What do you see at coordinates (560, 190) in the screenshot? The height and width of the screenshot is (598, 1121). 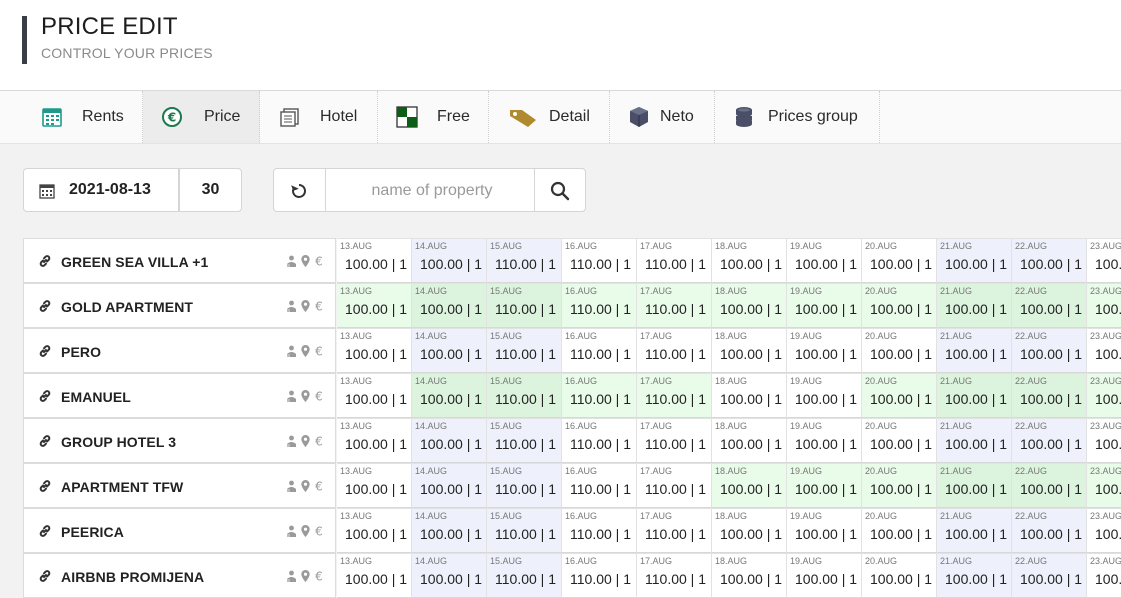 I see `search-button` at bounding box center [560, 190].